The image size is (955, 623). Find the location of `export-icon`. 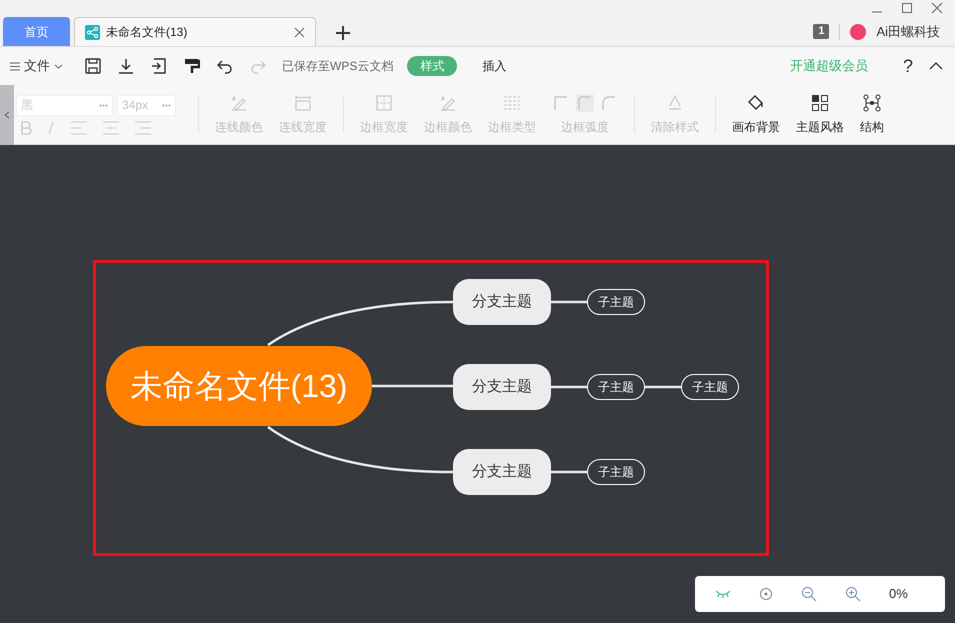

export-icon is located at coordinates (159, 66).